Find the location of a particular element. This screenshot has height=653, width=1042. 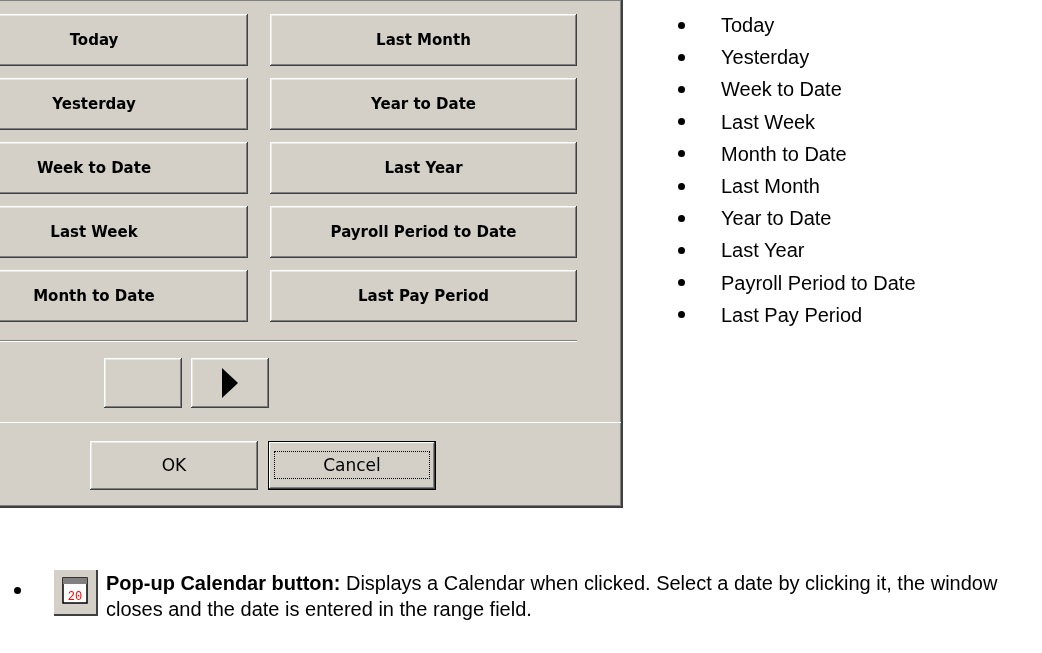

range-button: Payroll Period to Date is located at coordinates (423, 232).